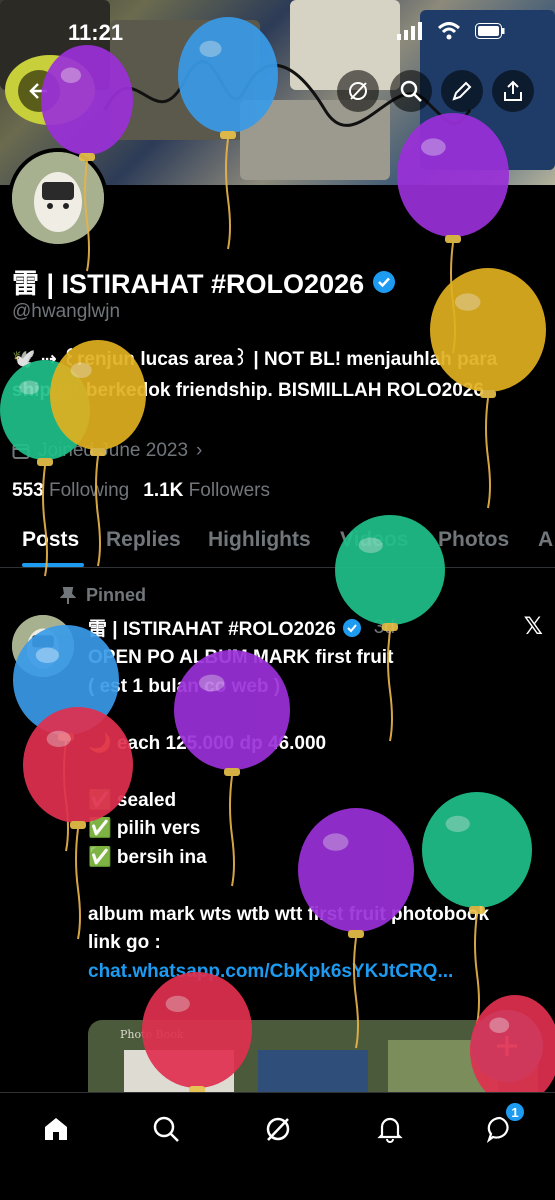  I want to click on profile-name: 雷 | ISTIRAHAT #ROLO2026, so click(204, 281).